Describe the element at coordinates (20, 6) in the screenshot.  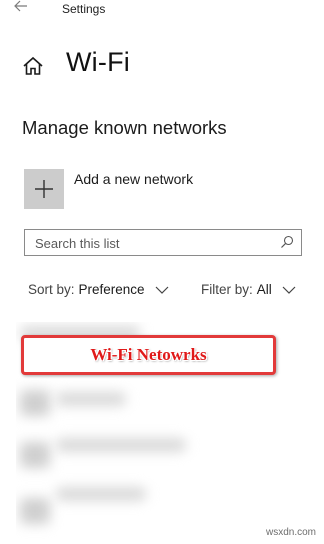
I see `back-arrow-icon` at that location.